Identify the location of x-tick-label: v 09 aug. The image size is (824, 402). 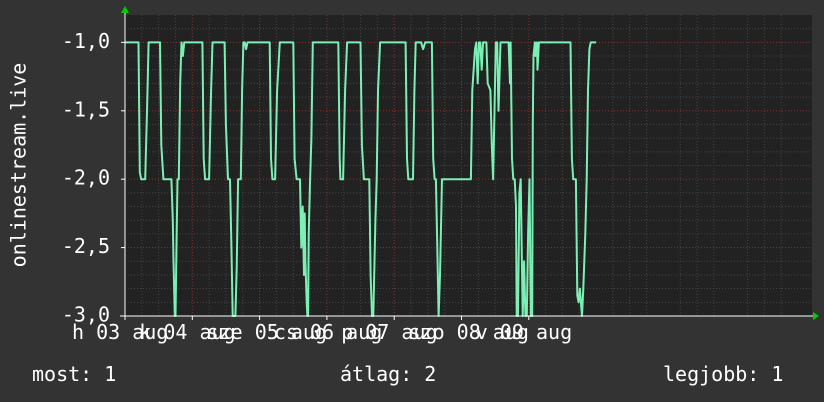
(524, 332).